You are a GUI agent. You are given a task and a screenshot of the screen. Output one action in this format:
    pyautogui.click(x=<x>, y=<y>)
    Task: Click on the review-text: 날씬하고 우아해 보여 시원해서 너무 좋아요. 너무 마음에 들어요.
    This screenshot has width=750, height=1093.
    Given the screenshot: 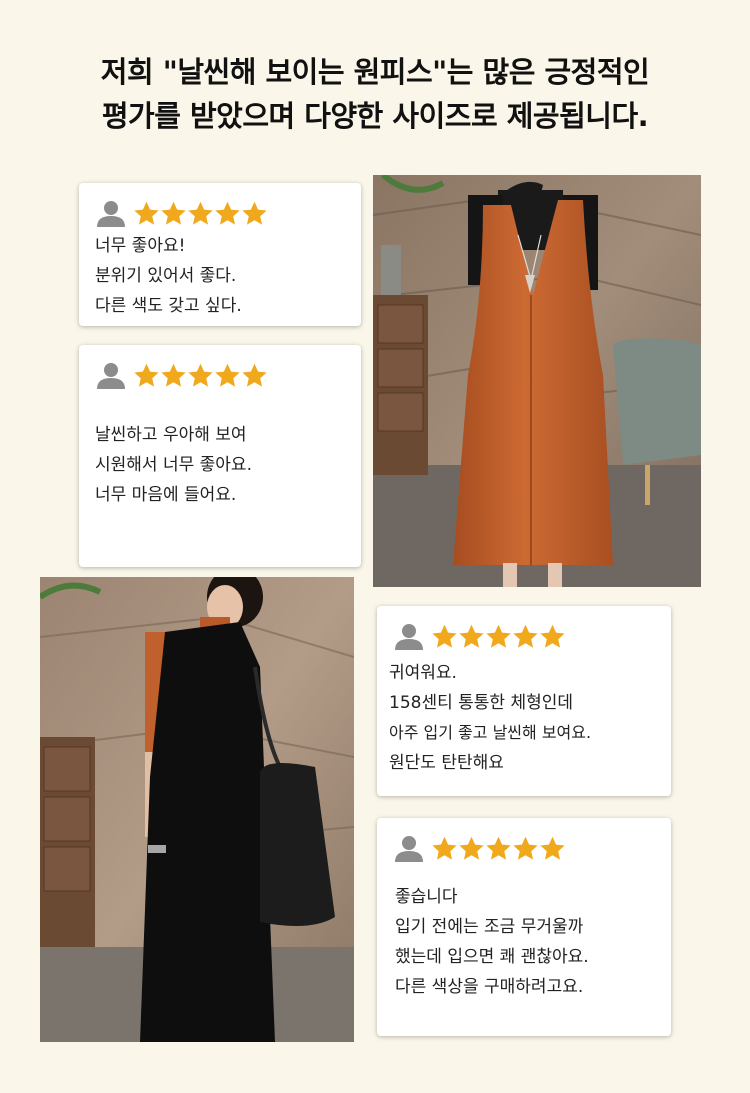 What is the action you would take?
    pyautogui.click(x=173, y=465)
    